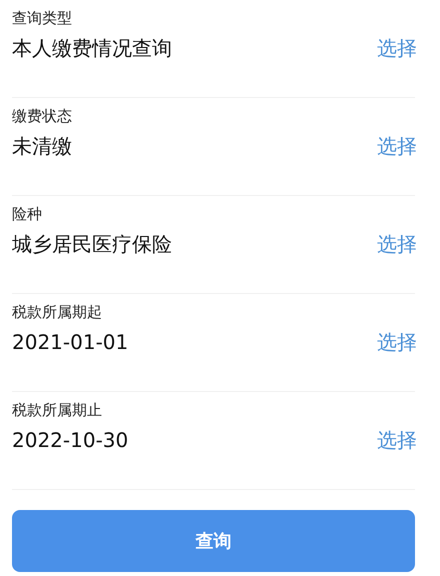 The image size is (440, 576). What do you see at coordinates (213, 541) in the screenshot?
I see `query-button: 查询` at bounding box center [213, 541].